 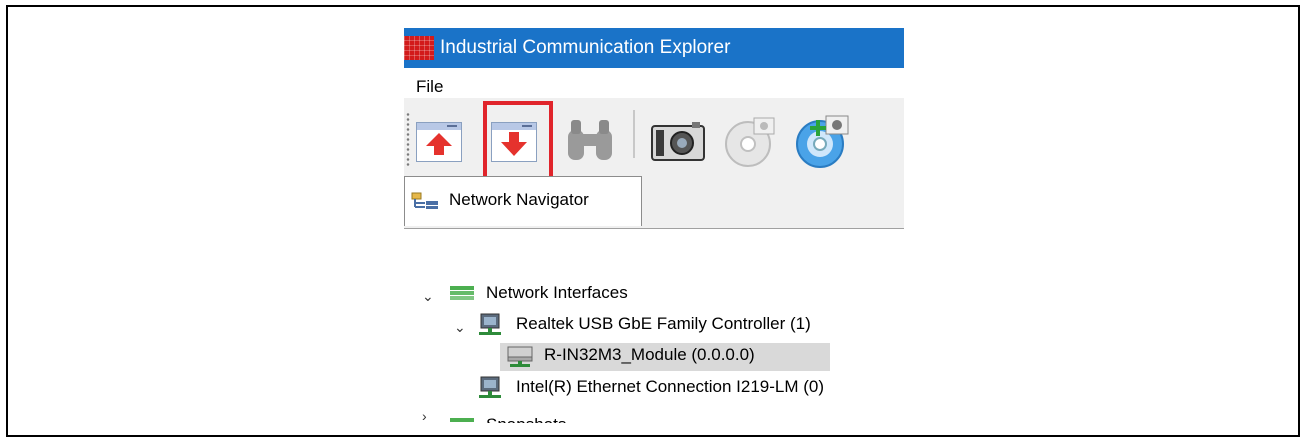 What do you see at coordinates (419, 48) in the screenshot?
I see `app-logo-icon` at bounding box center [419, 48].